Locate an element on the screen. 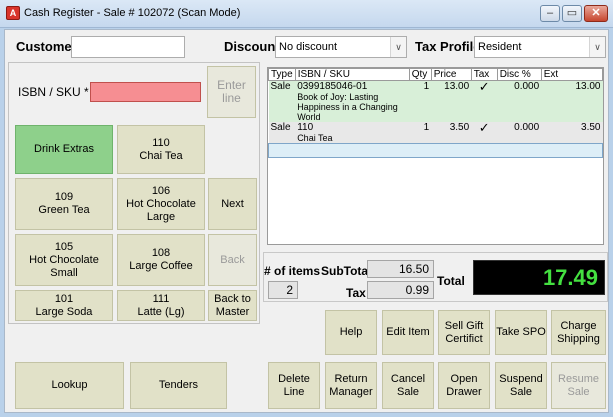  tax-profile-select: Resident ∨ is located at coordinates (540, 47).